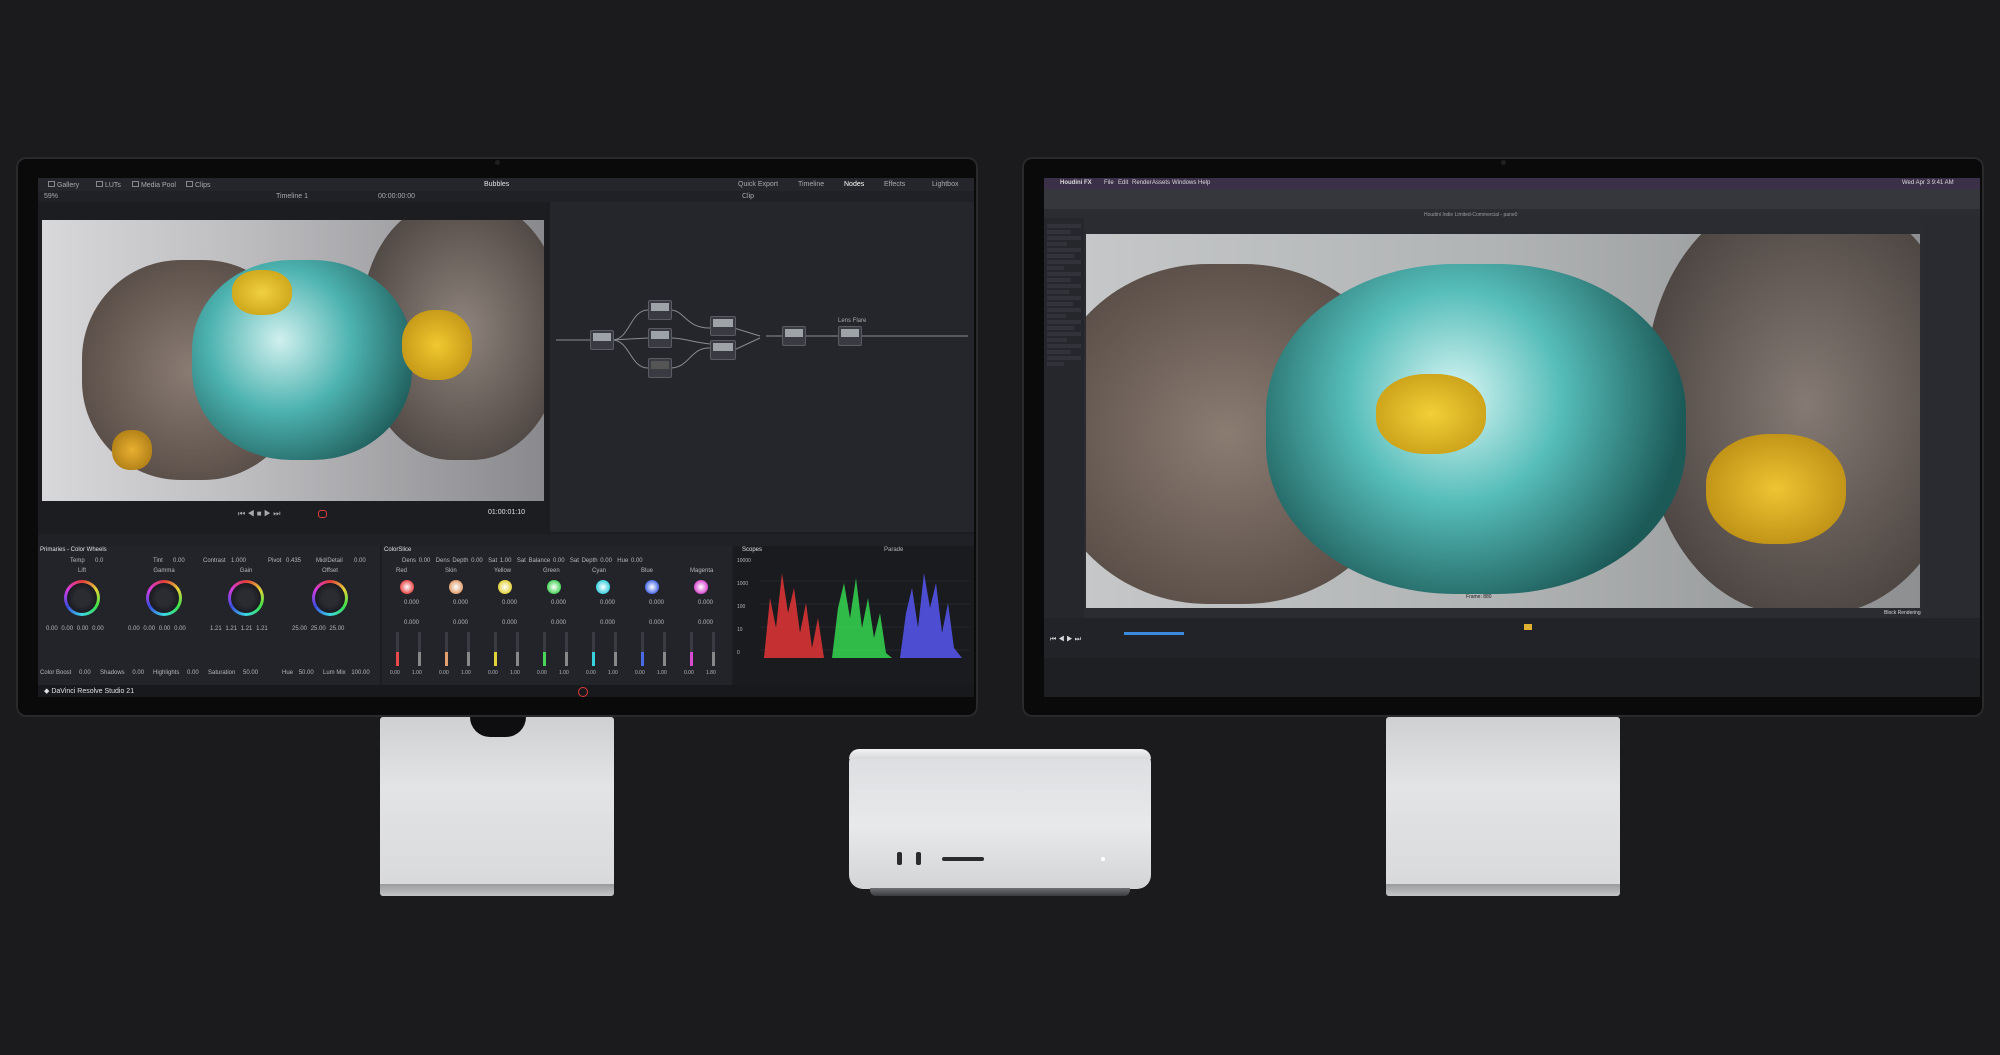  What do you see at coordinates (894, 184) in the screenshot?
I see `tab-effects: Effects` at bounding box center [894, 184].